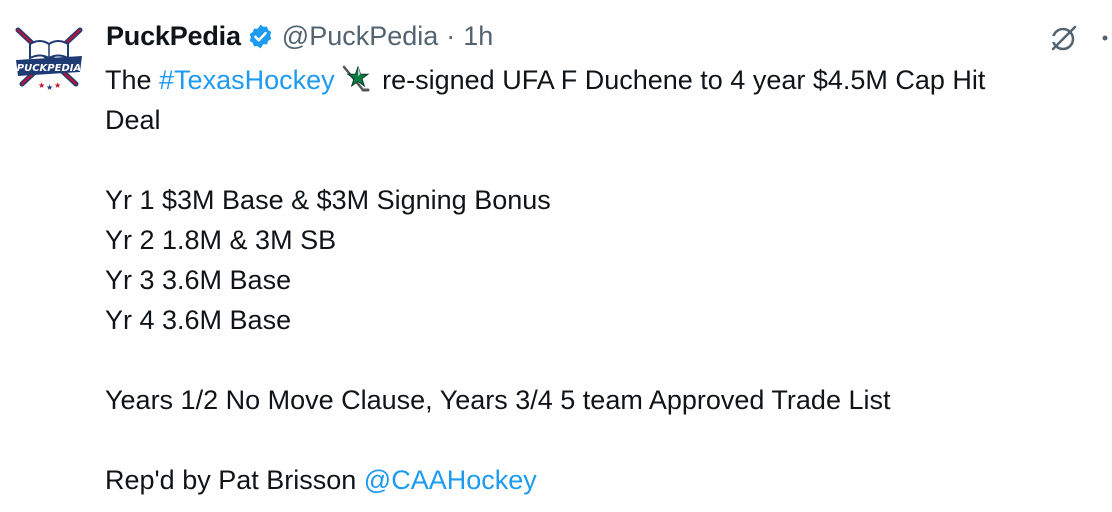 The width and height of the screenshot is (1112, 512). I want to click on avatar-text: PUCKPEDIA, so click(49, 68).